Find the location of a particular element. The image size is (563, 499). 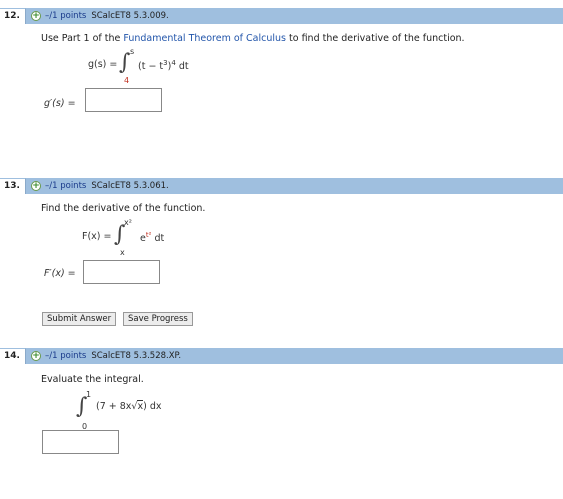

upper-limit: 1 is located at coordinates (89, 394).